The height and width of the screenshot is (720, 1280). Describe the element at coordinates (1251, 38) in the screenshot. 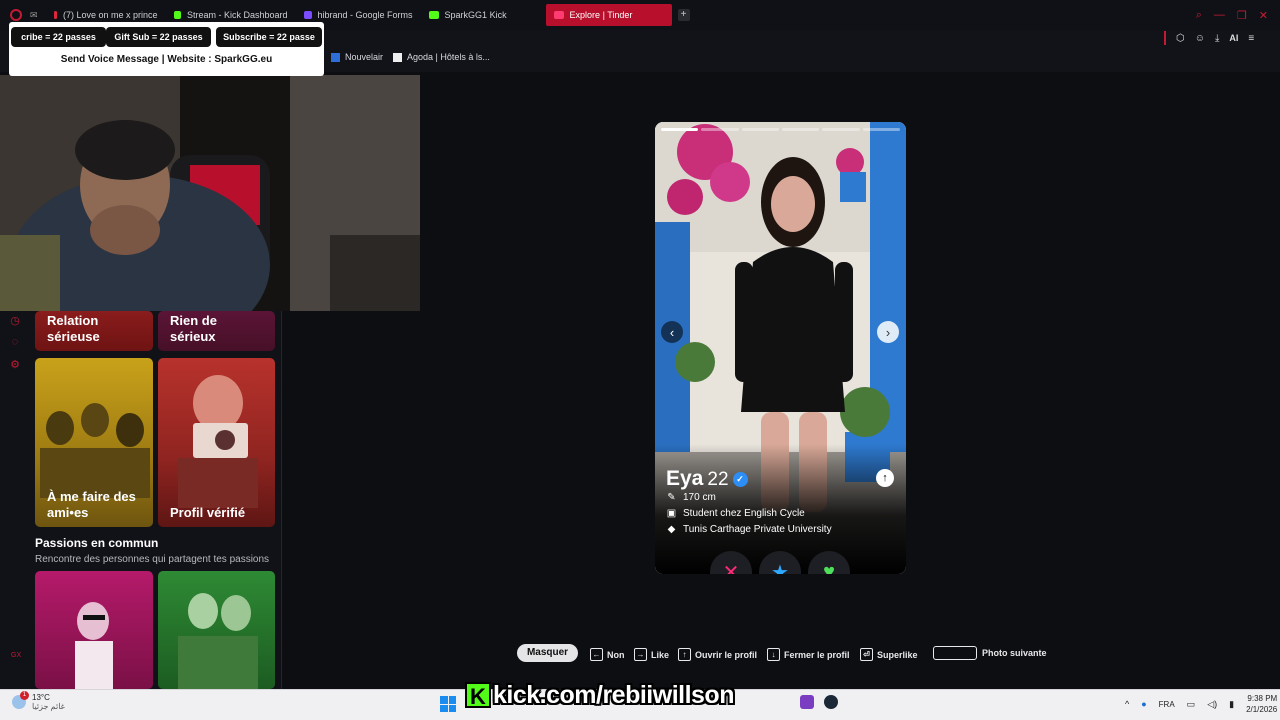

I see `menu-icon: ≡` at that location.